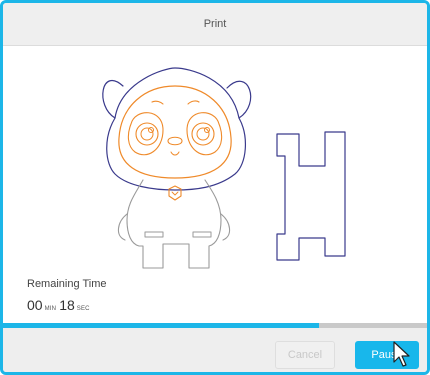  I want to click on bear-nose, so click(175, 141).